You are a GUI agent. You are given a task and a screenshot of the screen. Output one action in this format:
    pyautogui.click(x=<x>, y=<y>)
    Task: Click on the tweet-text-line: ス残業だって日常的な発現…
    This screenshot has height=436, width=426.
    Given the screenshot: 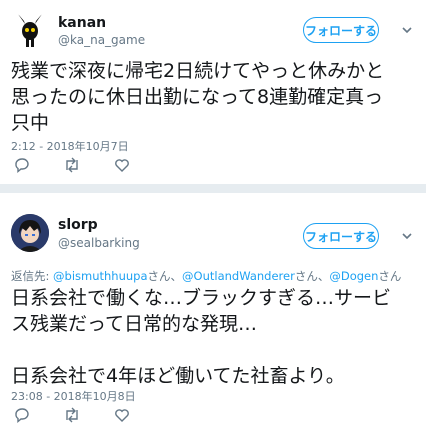 What is the action you would take?
    pyautogui.click(x=134, y=324)
    